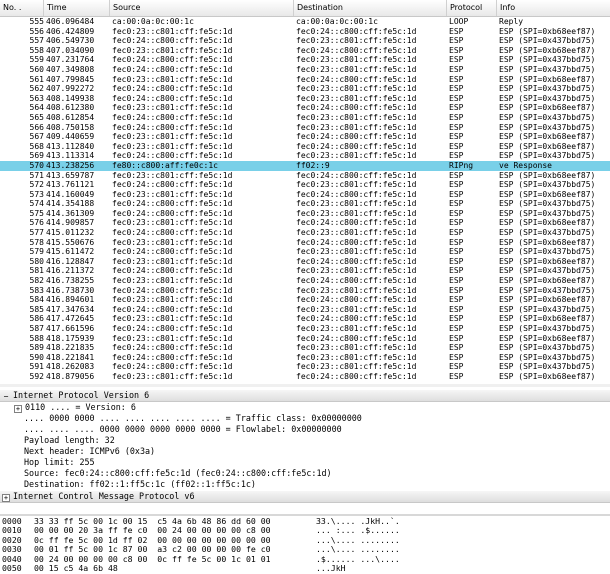  What do you see at coordinates (553, 8) in the screenshot?
I see `column-header-info: Info` at bounding box center [553, 8].